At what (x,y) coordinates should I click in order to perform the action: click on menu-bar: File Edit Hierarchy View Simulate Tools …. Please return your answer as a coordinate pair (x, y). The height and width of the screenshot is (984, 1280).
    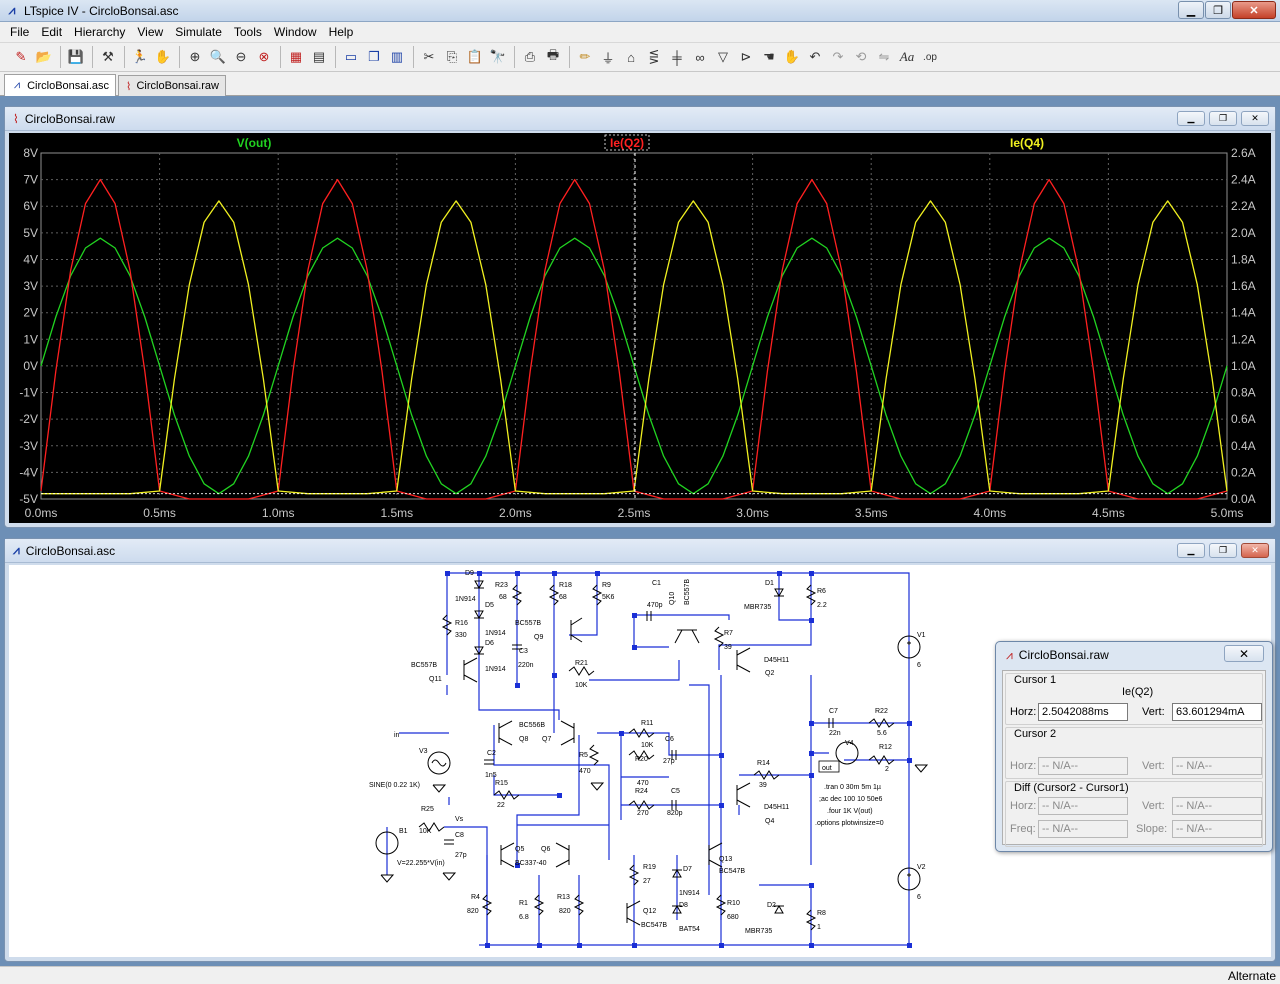
    Looking at the image, I should click on (640, 32).